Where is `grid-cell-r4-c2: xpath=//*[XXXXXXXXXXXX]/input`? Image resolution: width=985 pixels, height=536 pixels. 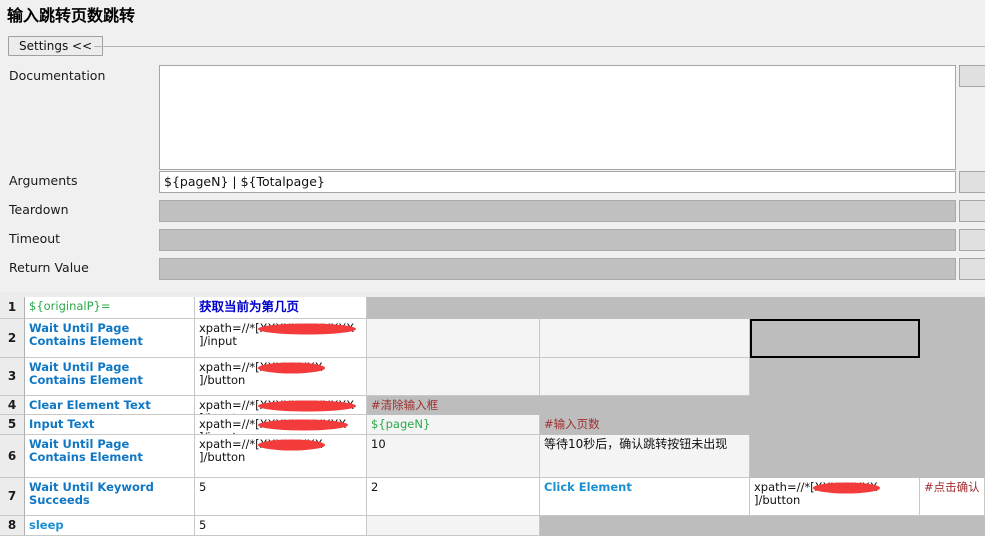 grid-cell-r4-c2: xpath=//*[XXXXXXXXXXXX]/input is located at coordinates (281, 405).